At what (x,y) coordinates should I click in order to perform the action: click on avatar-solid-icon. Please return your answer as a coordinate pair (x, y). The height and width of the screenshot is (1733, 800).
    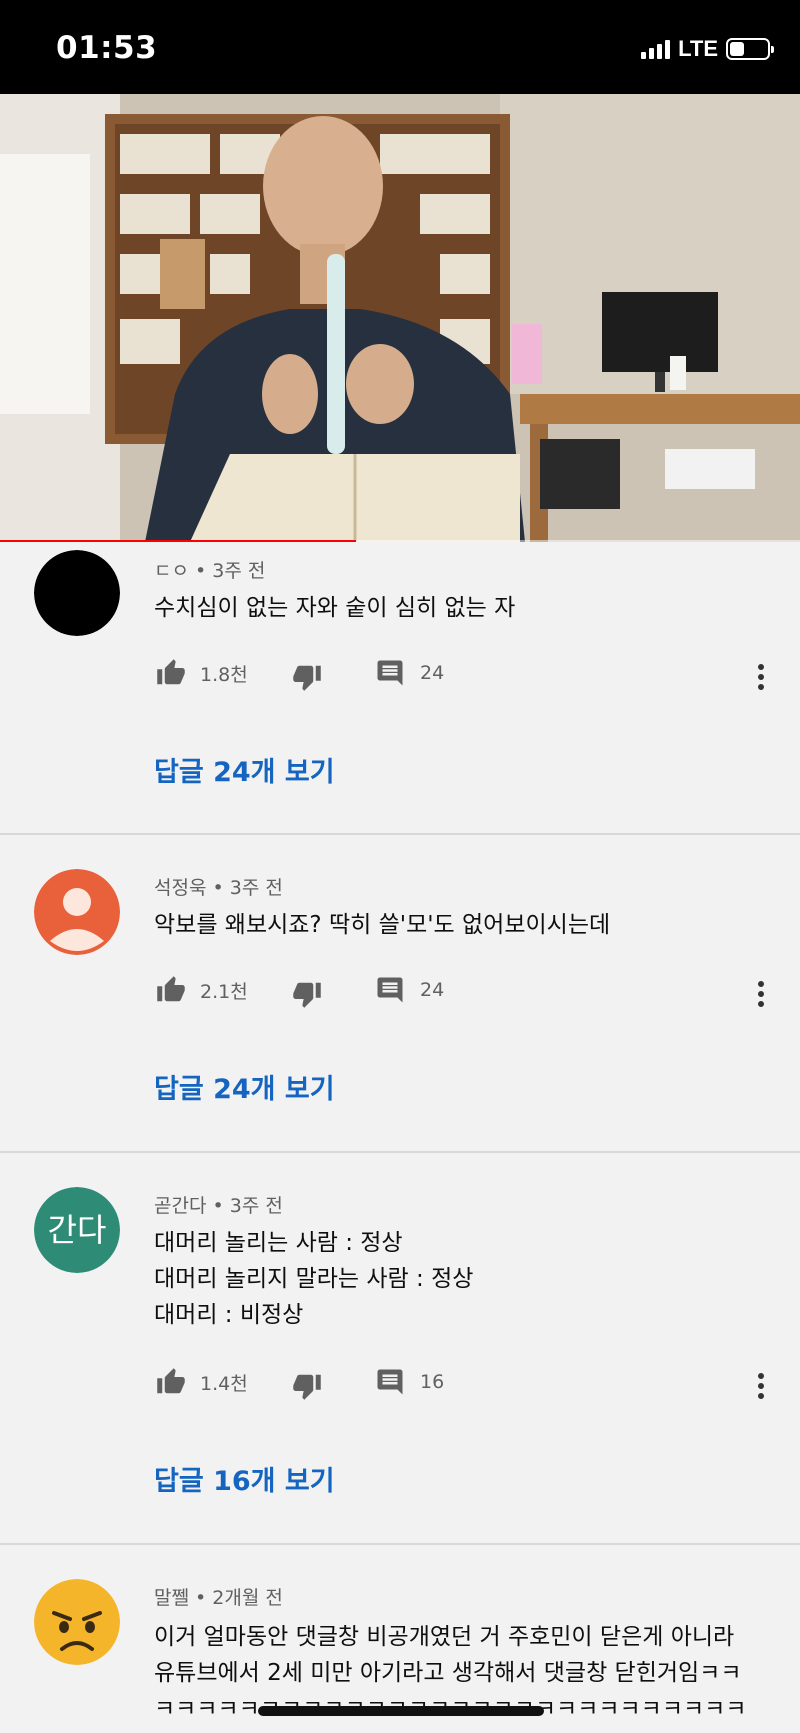
    Looking at the image, I should click on (77, 593).